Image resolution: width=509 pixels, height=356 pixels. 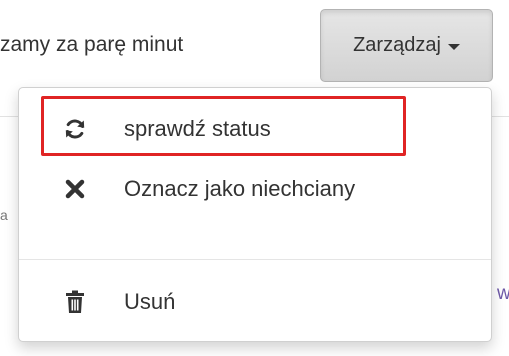 I want to click on menu-item-delete: Usuń, so click(x=255, y=302).